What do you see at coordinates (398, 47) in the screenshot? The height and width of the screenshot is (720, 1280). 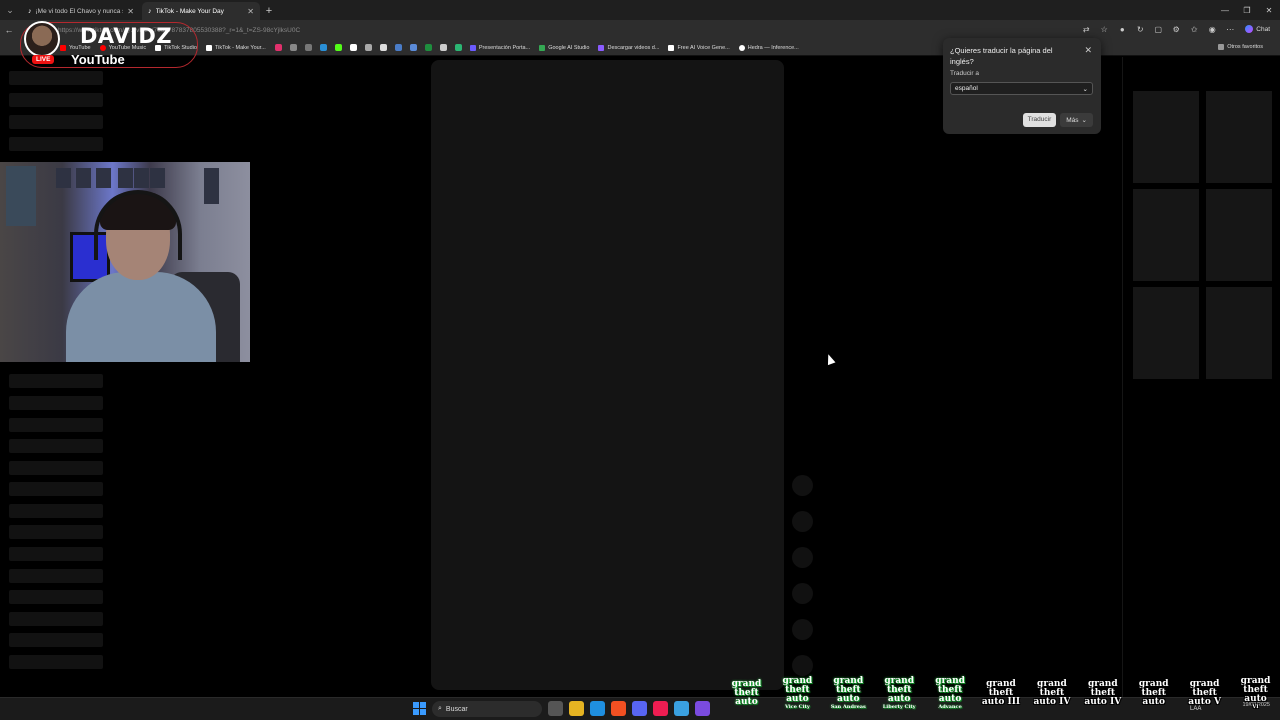 I see `globe-icon` at bounding box center [398, 47].